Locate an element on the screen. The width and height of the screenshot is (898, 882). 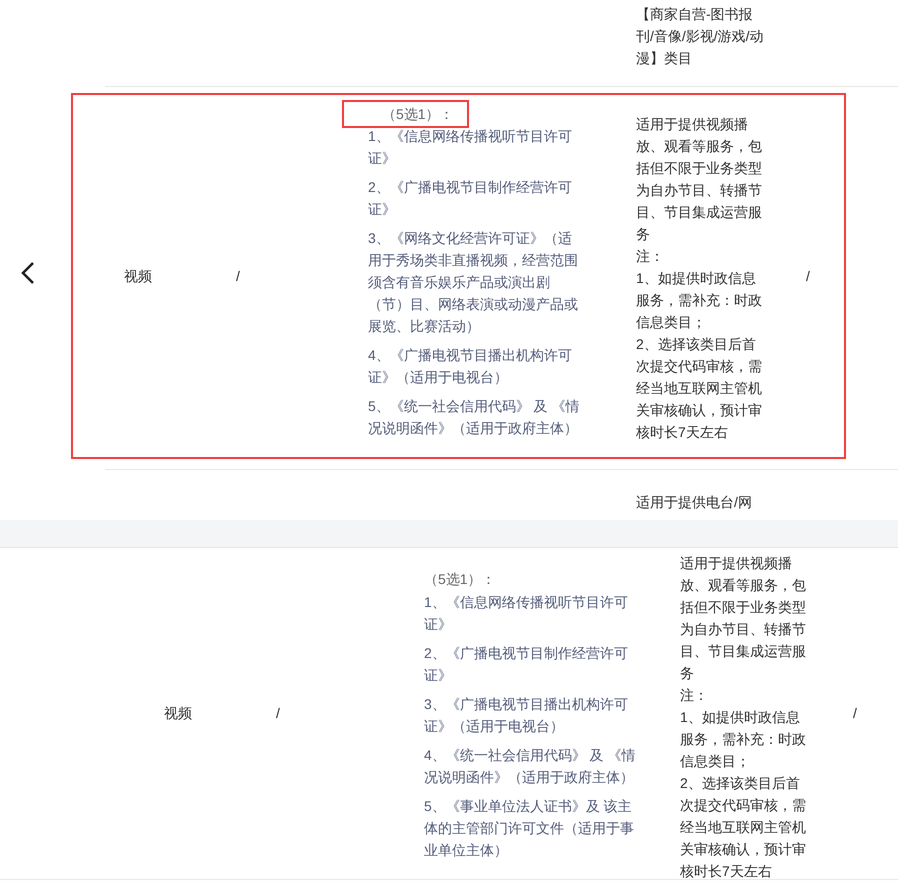
license-item: 4、《广播电视节目播出机构许可证》（适用于电视台） is located at coordinates (470, 366).